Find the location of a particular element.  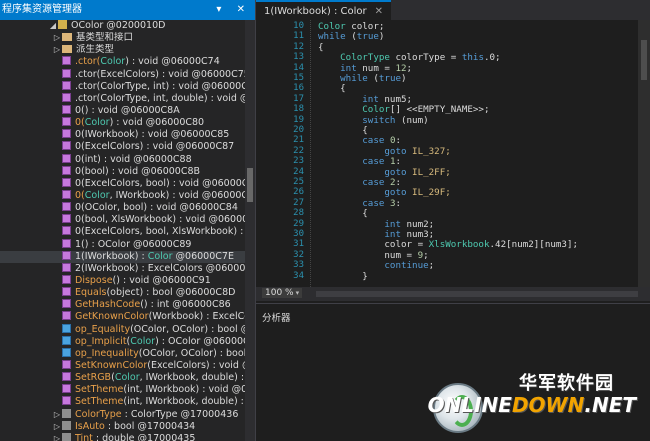

tree-node: SetKnownColor(ExcelColors) : void @060 is located at coordinates (122, 365).